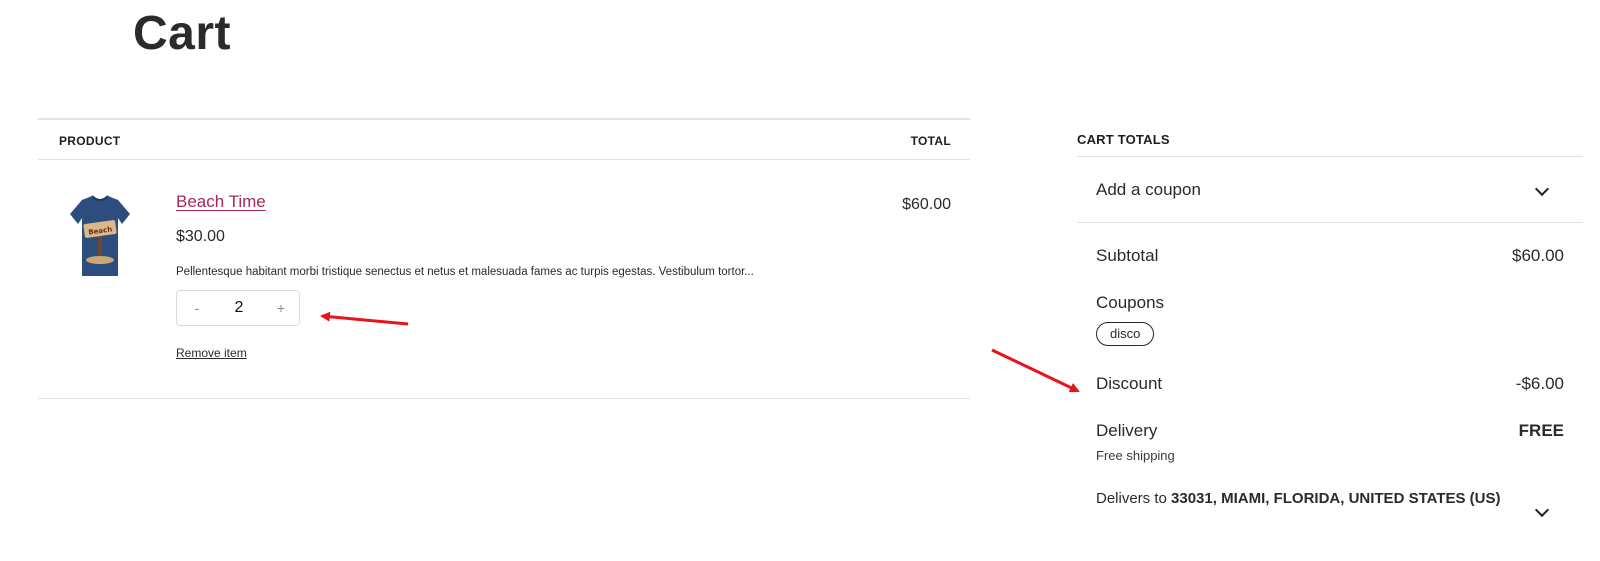  I want to click on subtotal-value: $60.00, so click(1538, 255).